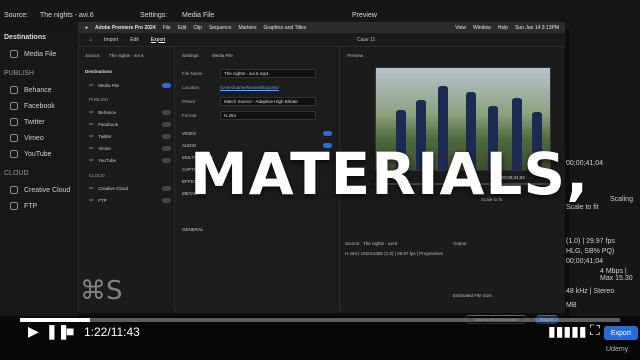 This screenshot has height=360, width=640. What do you see at coordinates (14, 106) in the screenshot?
I see `facebook-icon` at bounding box center [14, 106].